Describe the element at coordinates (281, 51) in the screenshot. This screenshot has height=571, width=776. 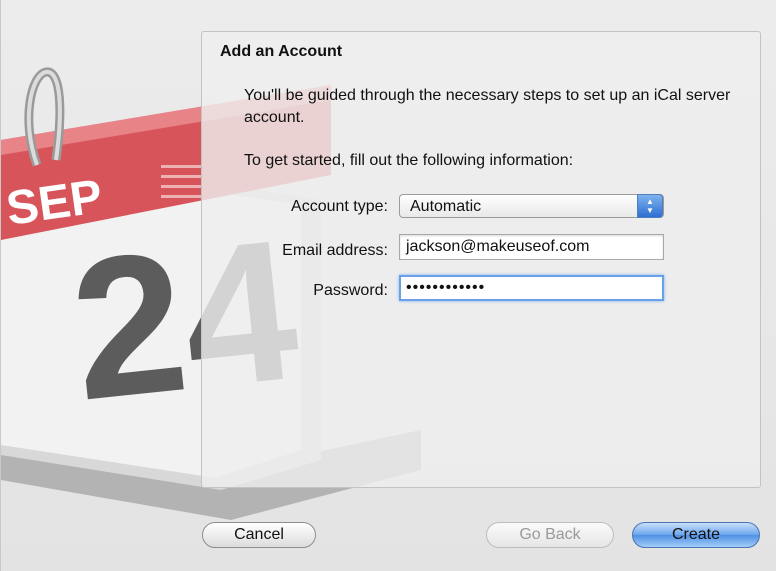
I see `dialog-title: Add an Account` at that location.